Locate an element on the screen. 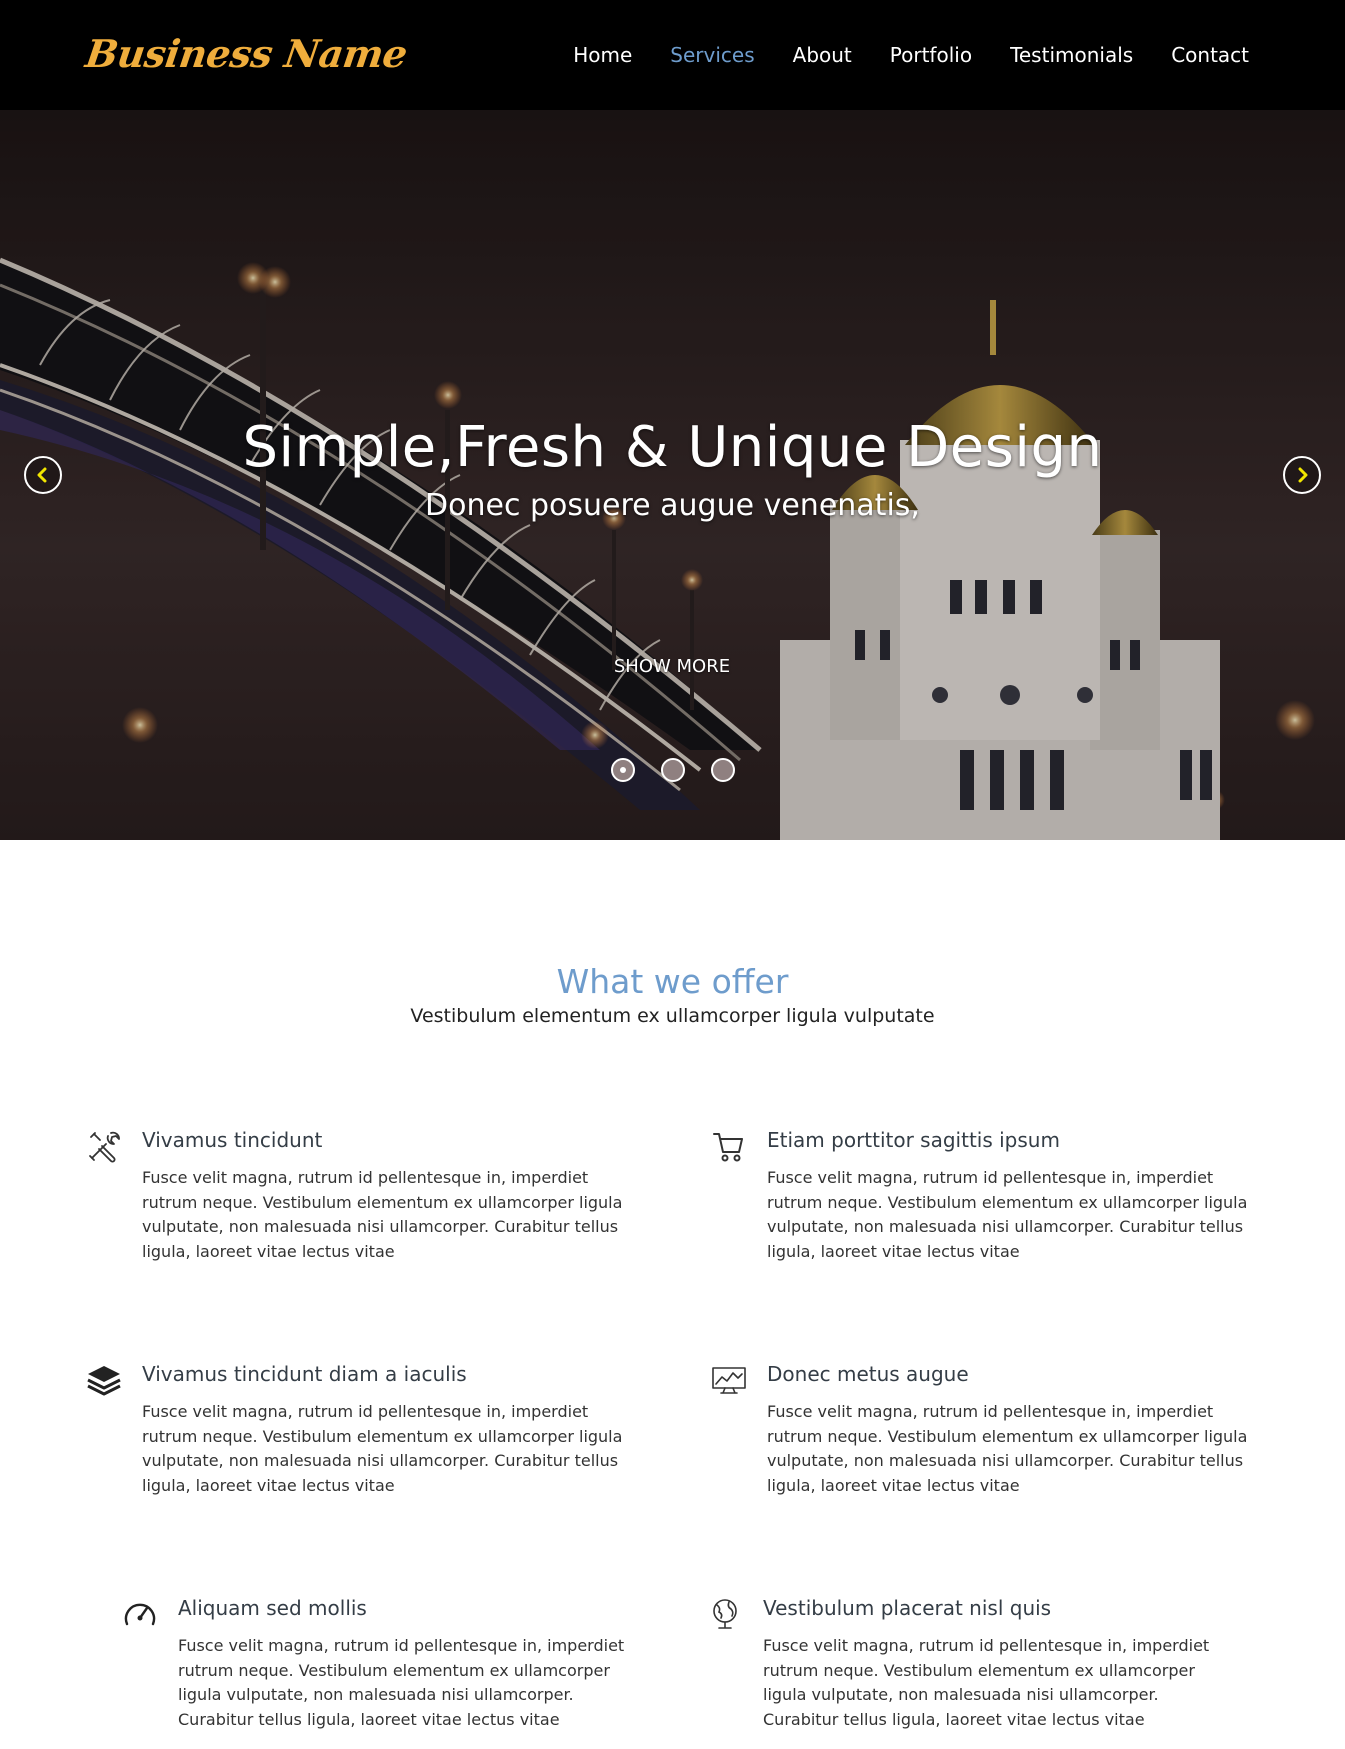  chevron-left-icon is located at coordinates (42, 475).